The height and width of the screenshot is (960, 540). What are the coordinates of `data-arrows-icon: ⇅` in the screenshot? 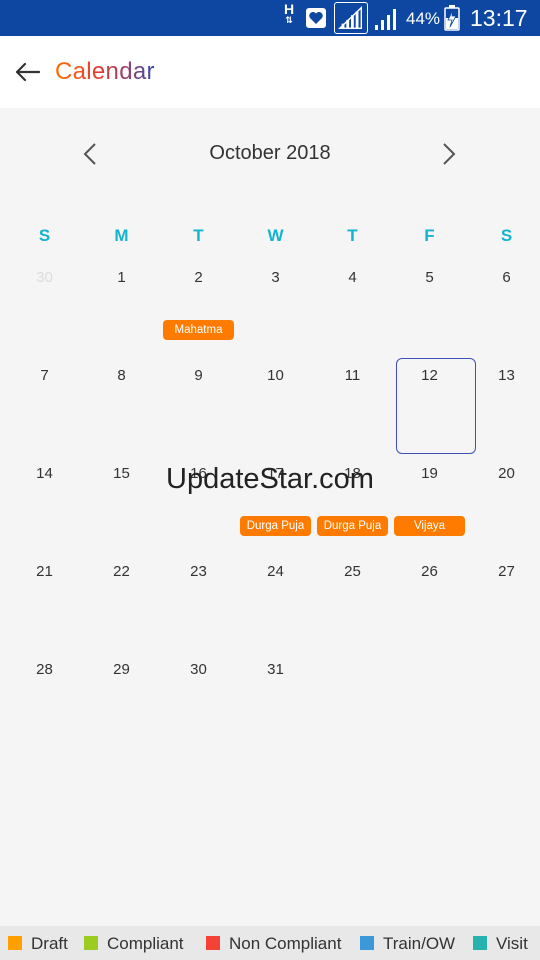 It's located at (289, 20).